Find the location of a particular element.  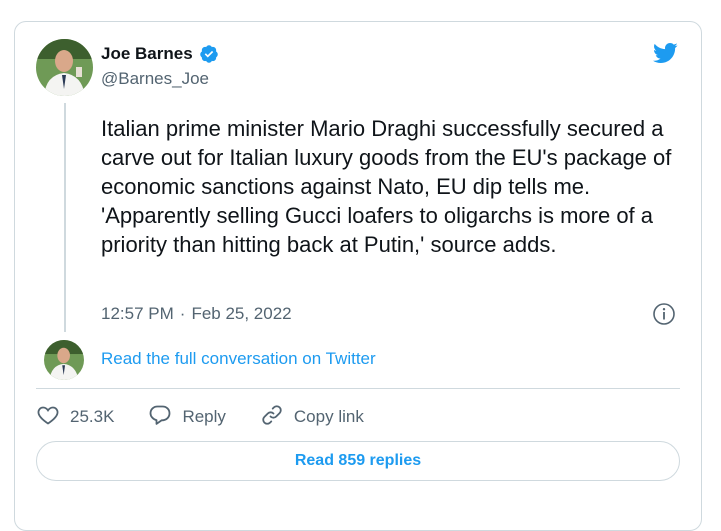

speech-bubble-icon is located at coordinates (160, 417).